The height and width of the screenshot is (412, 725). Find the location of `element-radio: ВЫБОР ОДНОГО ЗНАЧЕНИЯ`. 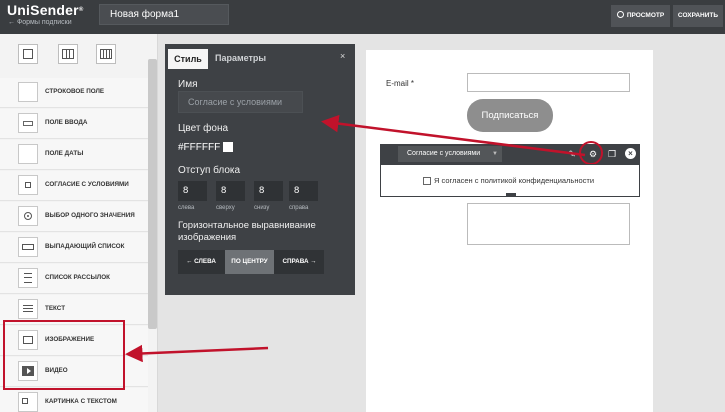

element-radio: ВЫБОР ОДНОГО ЗНАЧЕНИЯ is located at coordinates (74, 217).